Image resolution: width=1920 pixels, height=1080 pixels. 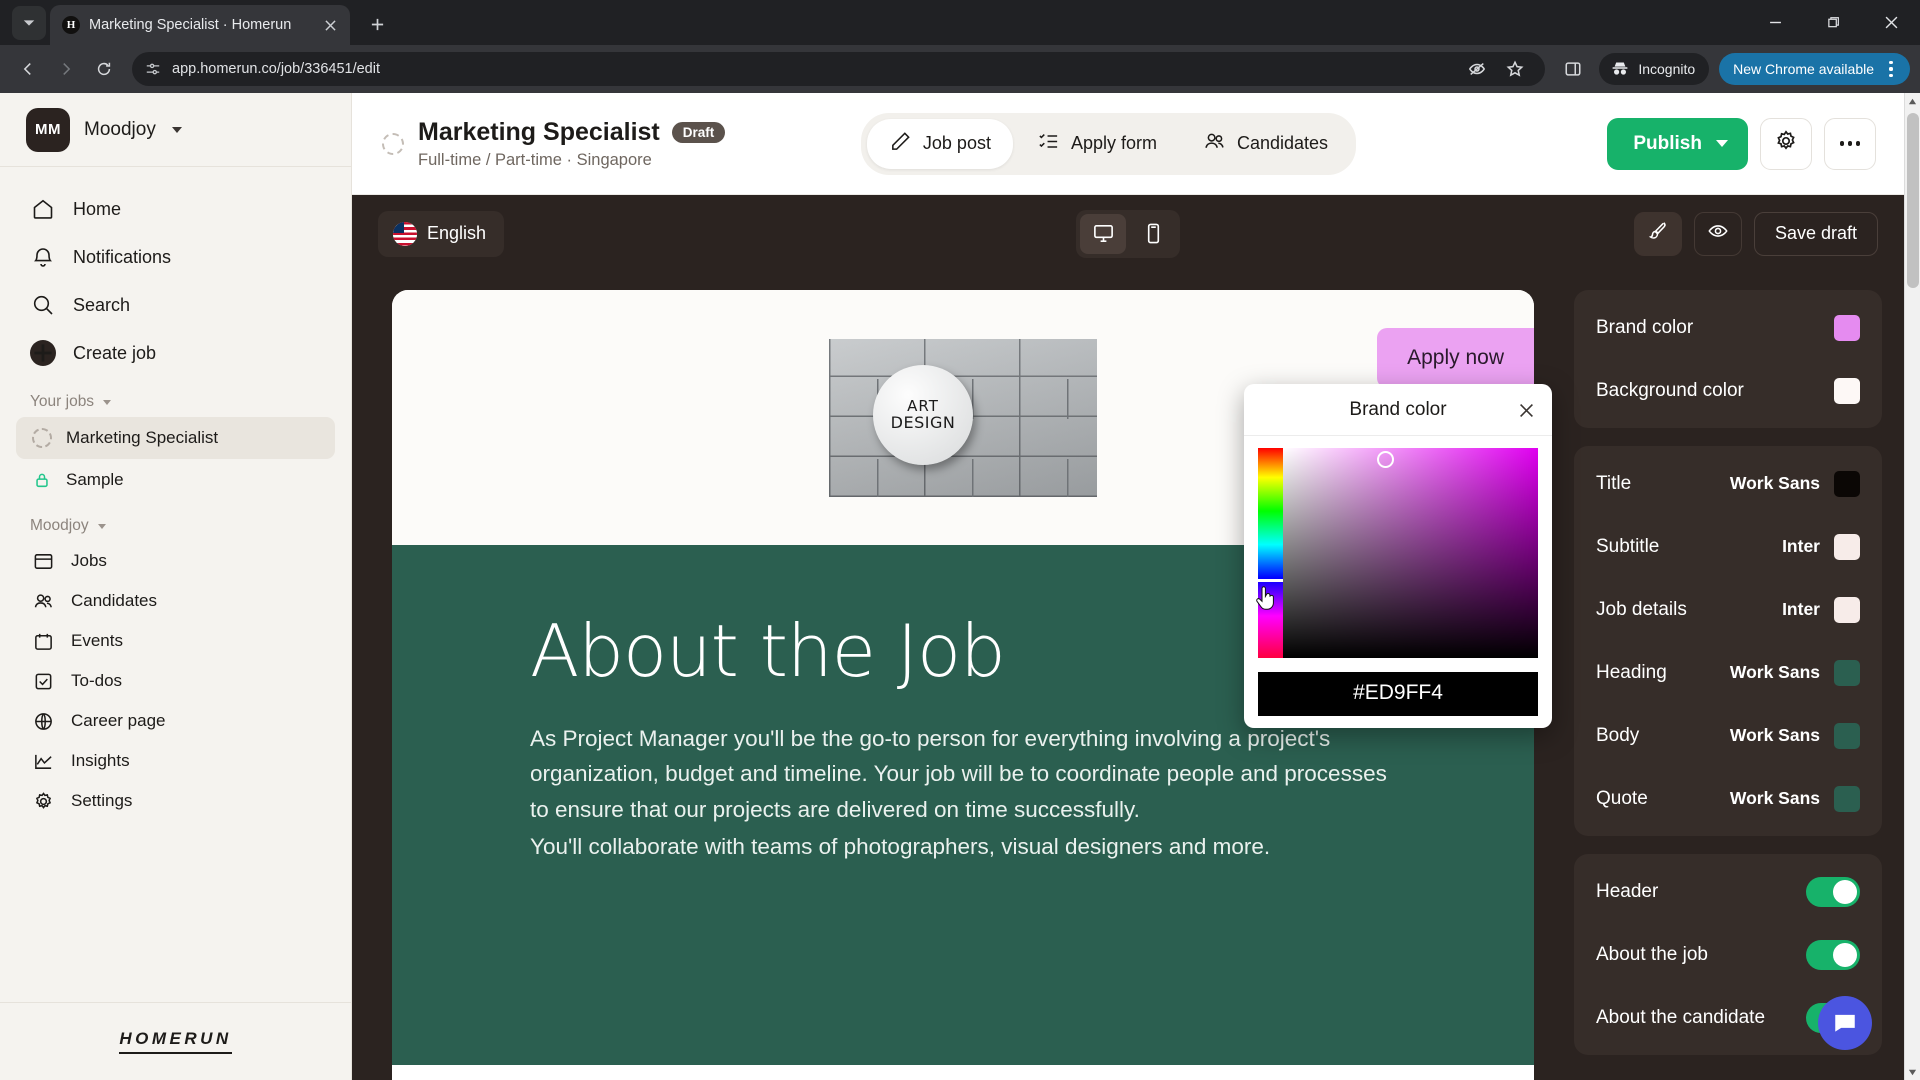 What do you see at coordinates (330, 25) in the screenshot?
I see `tab-close-icon` at bounding box center [330, 25].